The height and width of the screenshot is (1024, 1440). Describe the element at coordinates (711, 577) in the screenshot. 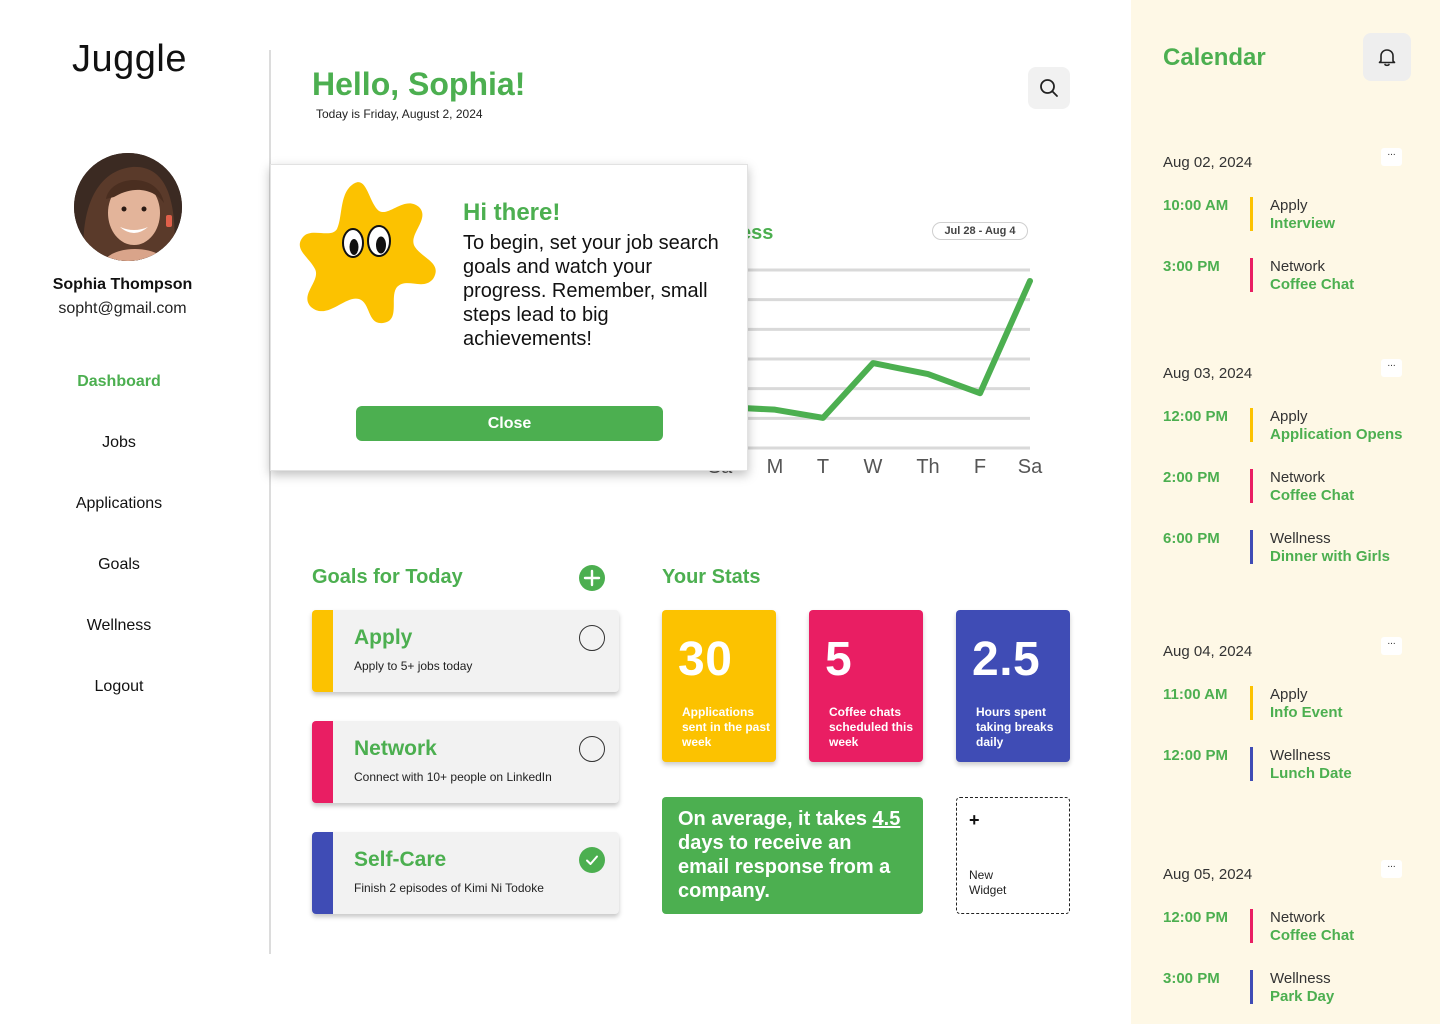

I see `stats-section-title: Your Stats` at that location.